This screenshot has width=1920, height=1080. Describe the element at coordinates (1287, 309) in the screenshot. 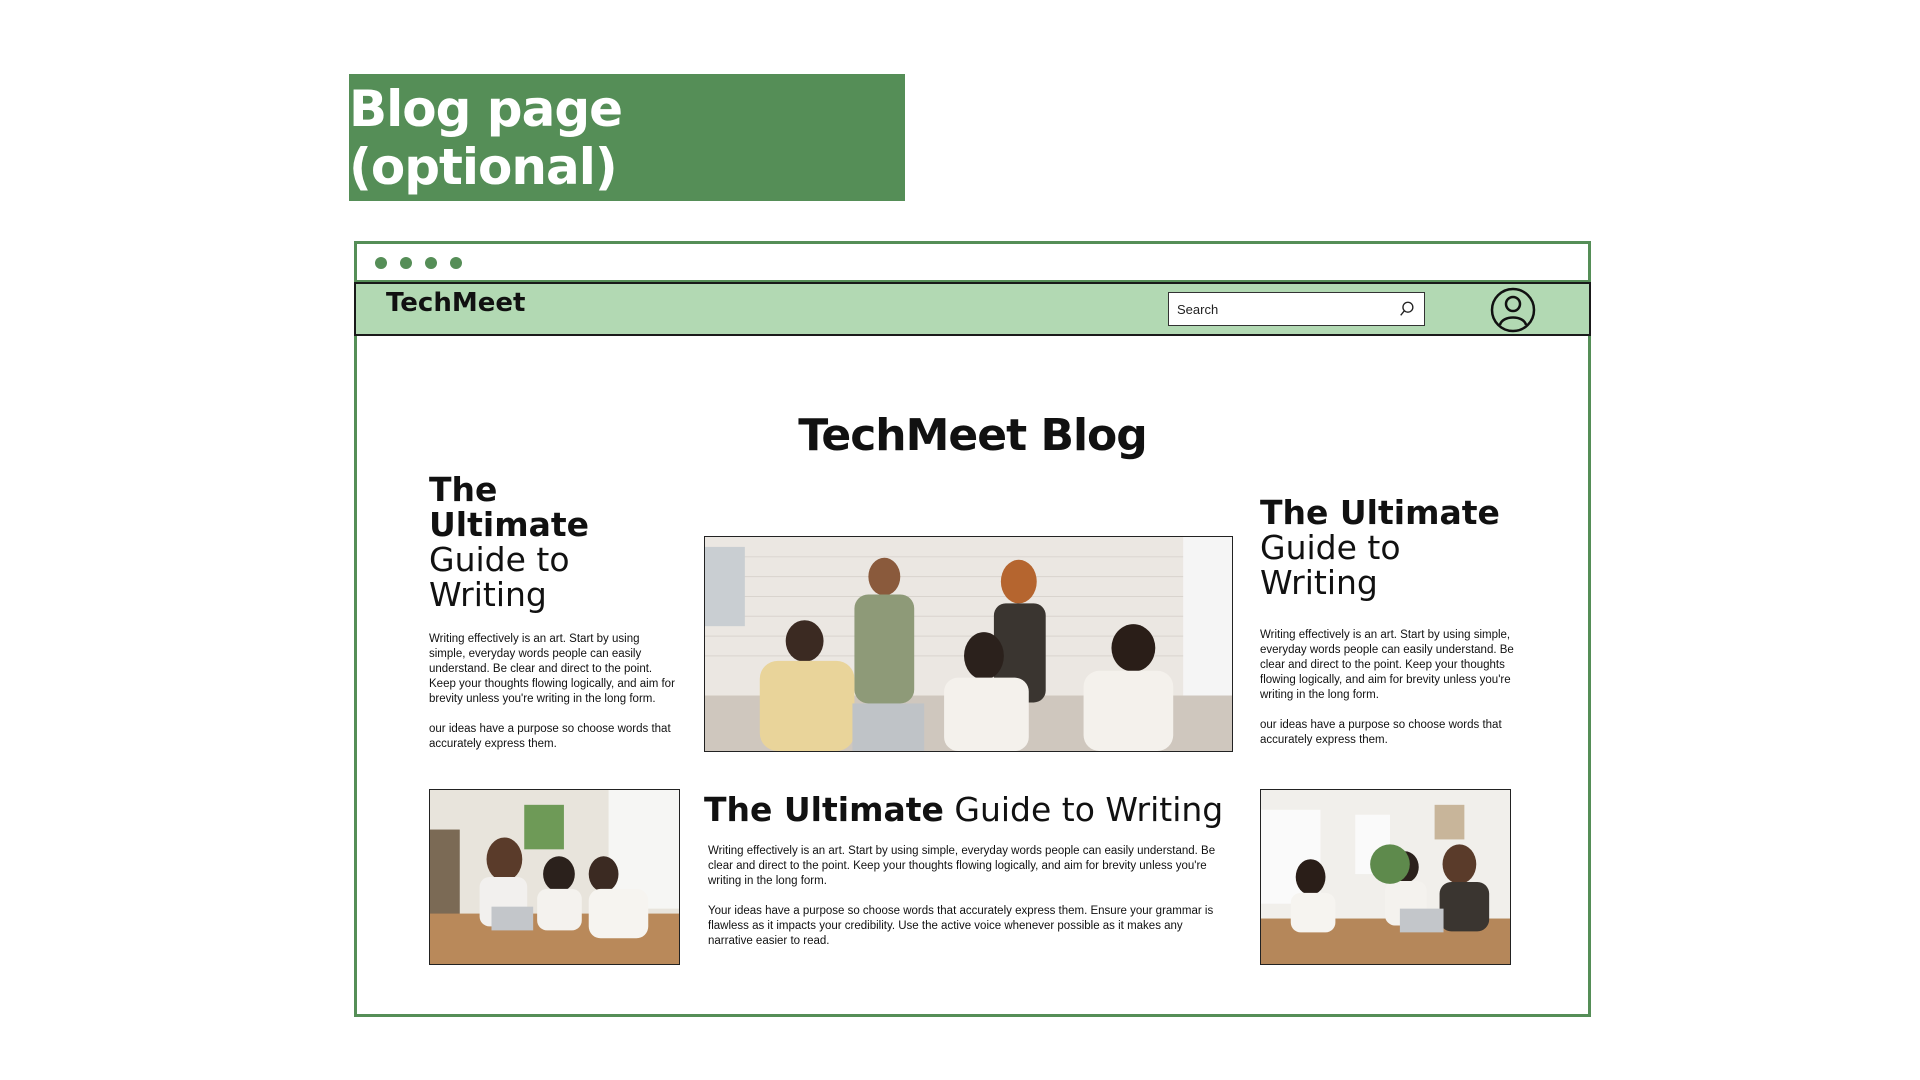

I see `search-input` at that location.